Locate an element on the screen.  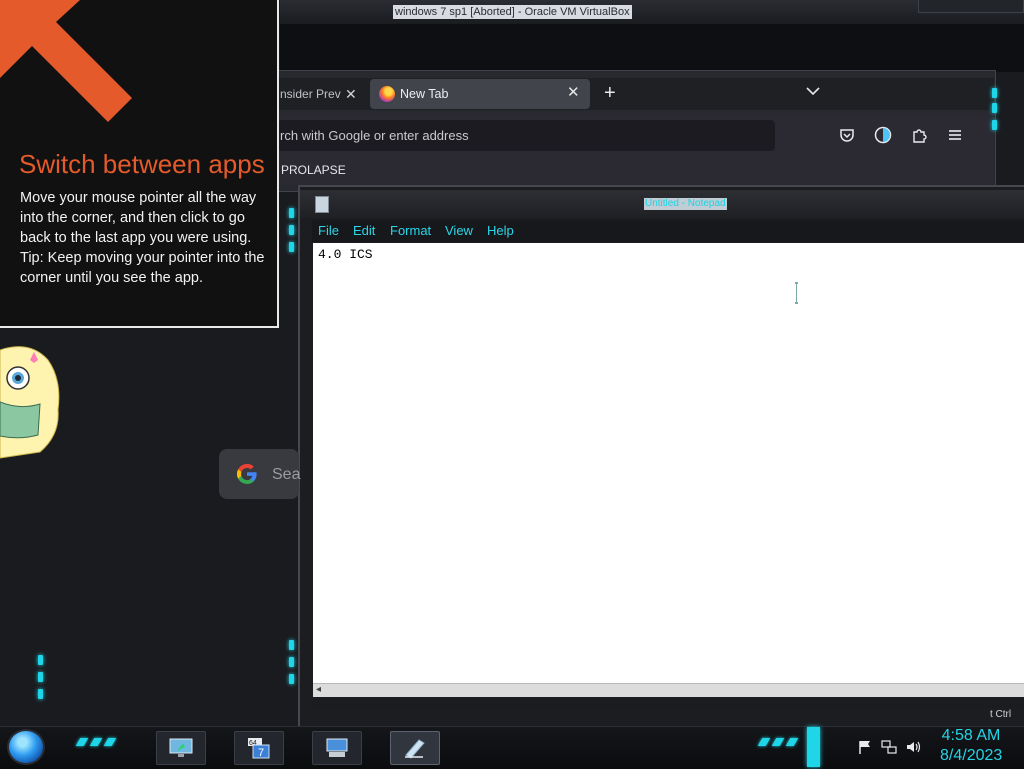
menu-view: View is located at coordinates (459, 231).